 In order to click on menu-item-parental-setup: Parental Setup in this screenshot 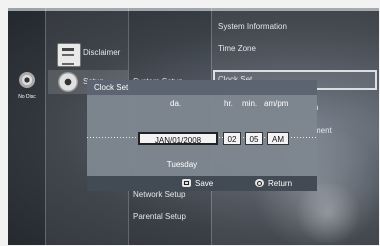, I will do `click(159, 216)`.